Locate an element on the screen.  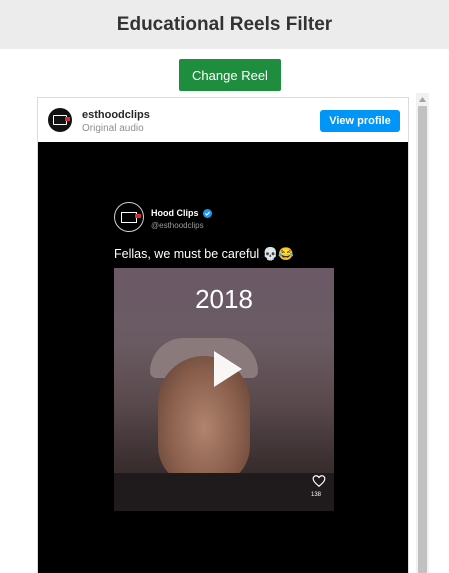
tweet-text: Fellas, we must be careful 💀😂 is located at coordinates (204, 254).